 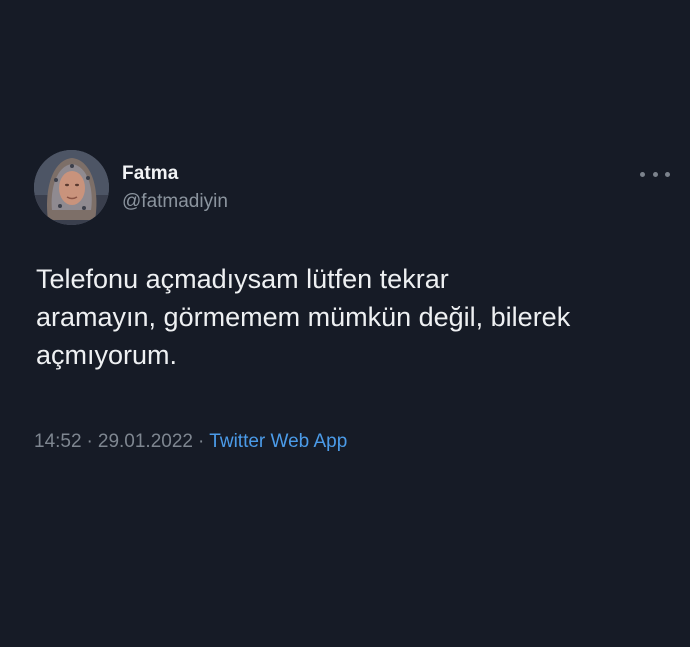 I want to click on author-handle: @fatmadiyin, so click(x=175, y=202).